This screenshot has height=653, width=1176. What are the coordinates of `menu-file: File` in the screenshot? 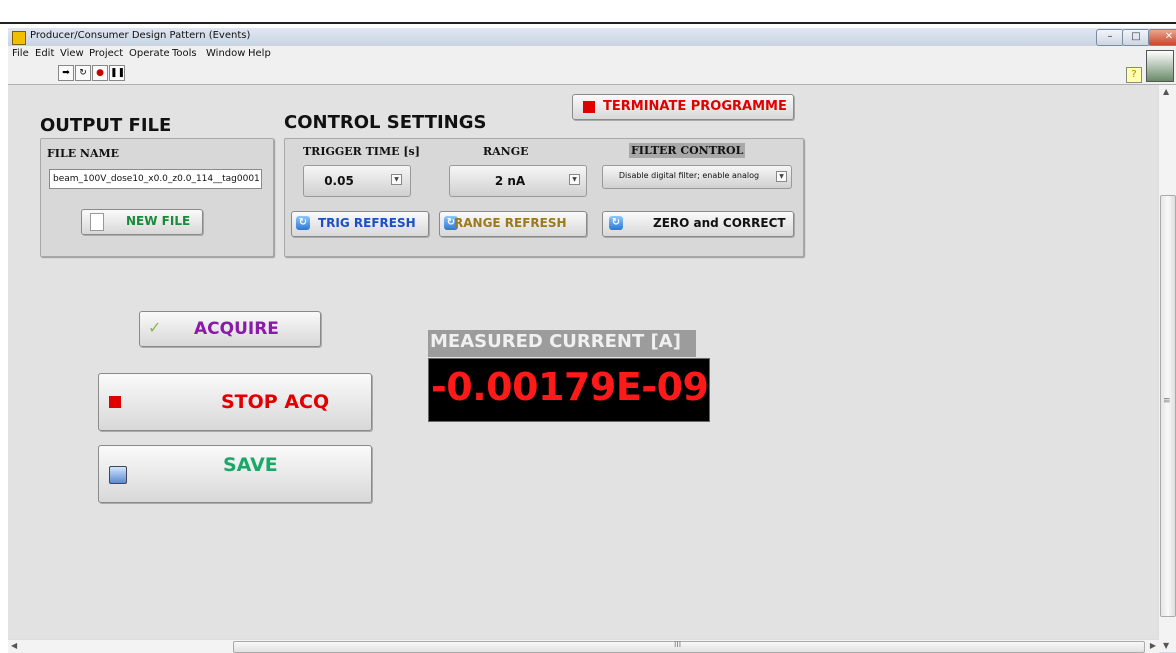 It's located at (20, 53).